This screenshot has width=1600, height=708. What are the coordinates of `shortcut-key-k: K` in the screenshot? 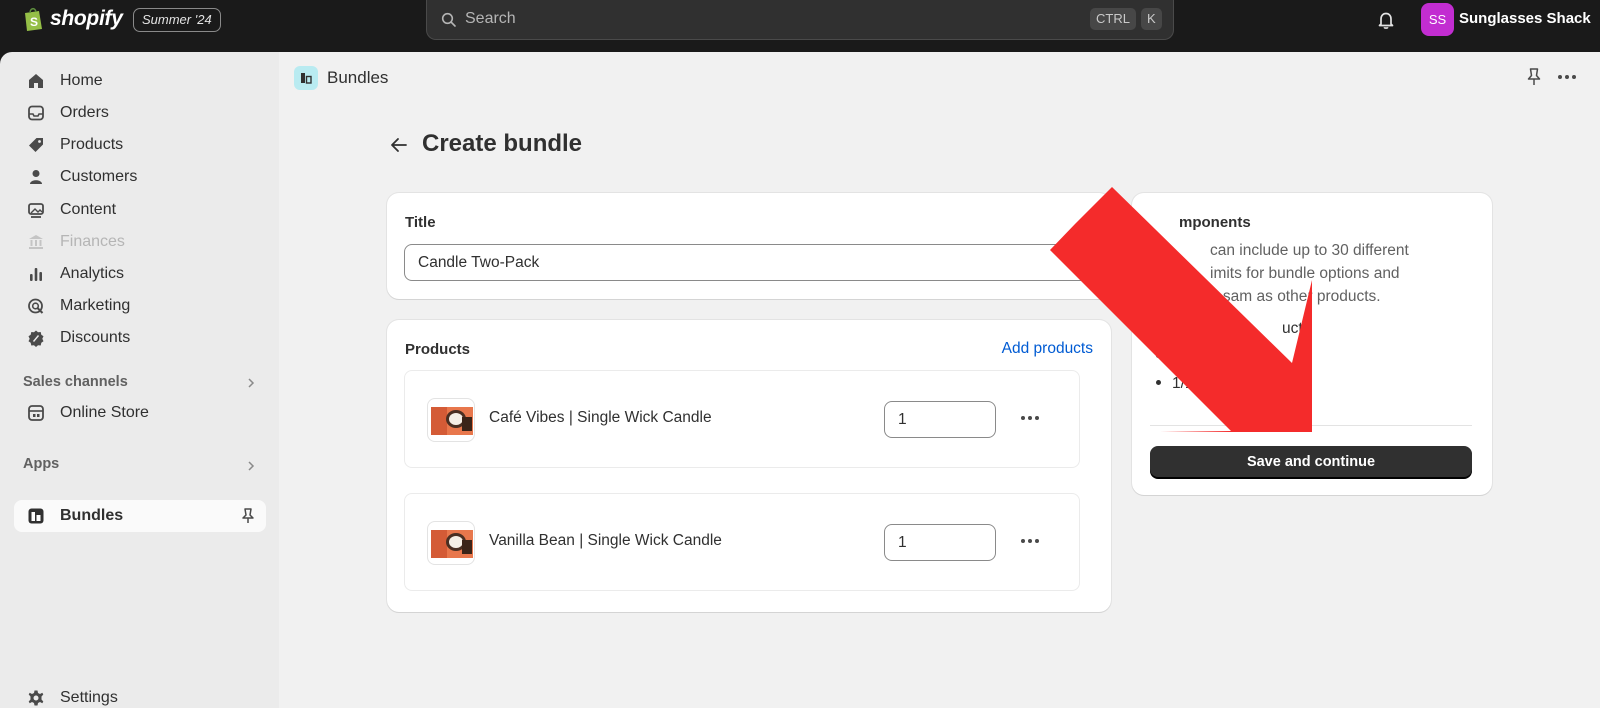 It's located at (1151, 19).